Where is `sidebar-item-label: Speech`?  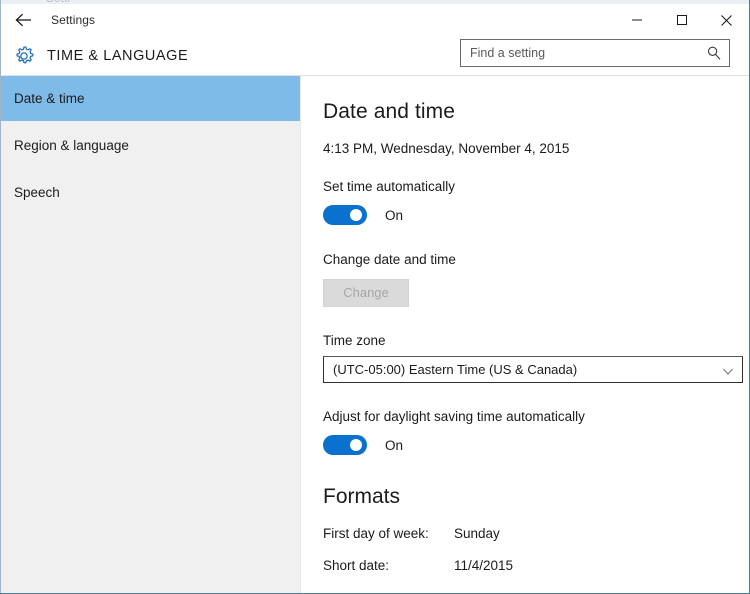 sidebar-item-label: Speech is located at coordinates (37, 192).